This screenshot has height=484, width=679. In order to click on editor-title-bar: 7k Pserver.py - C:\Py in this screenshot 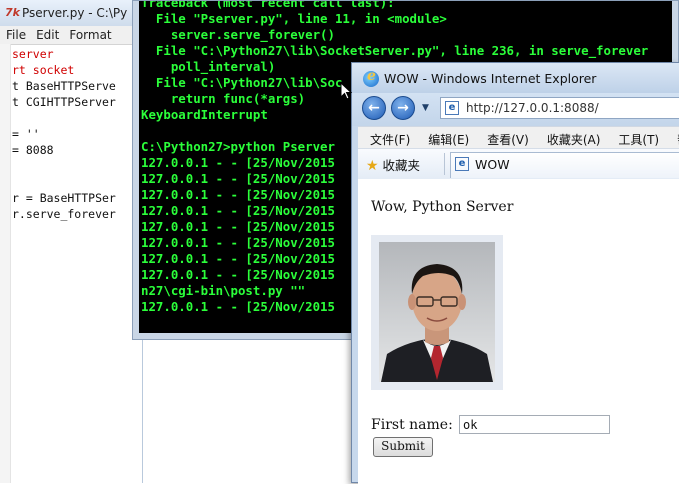, I will do `click(71, 13)`.